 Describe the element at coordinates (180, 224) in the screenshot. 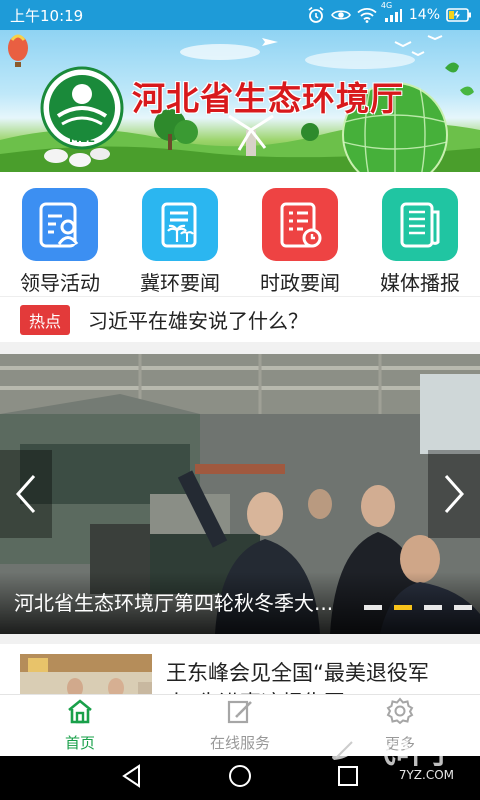

I see `hebei-news-icon` at that location.